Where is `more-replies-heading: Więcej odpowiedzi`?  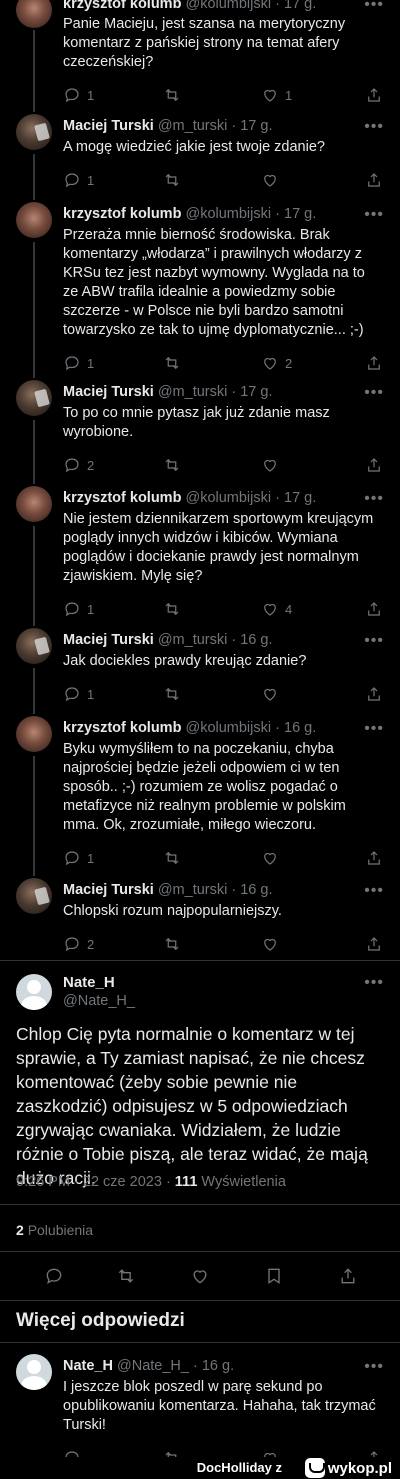 more-replies-heading: Więcej odpowiedzi is located at coordinates (100, 1320).